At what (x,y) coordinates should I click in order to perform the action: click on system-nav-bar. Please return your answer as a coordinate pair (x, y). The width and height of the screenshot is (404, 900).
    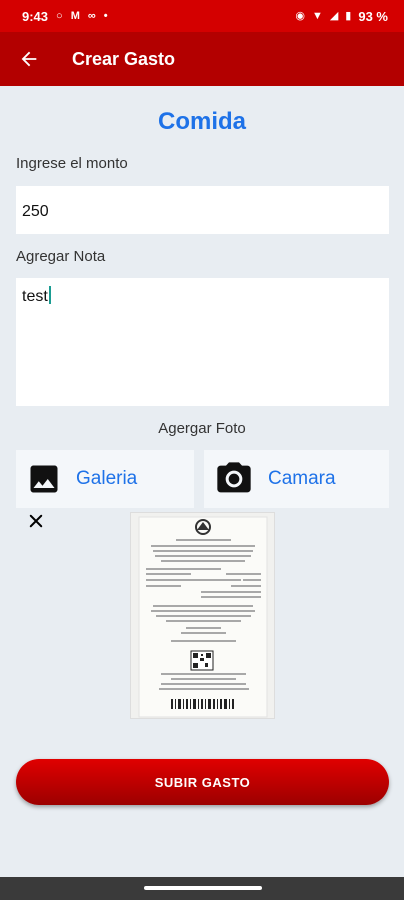
    Looking at the image, I should click on (202, 888).